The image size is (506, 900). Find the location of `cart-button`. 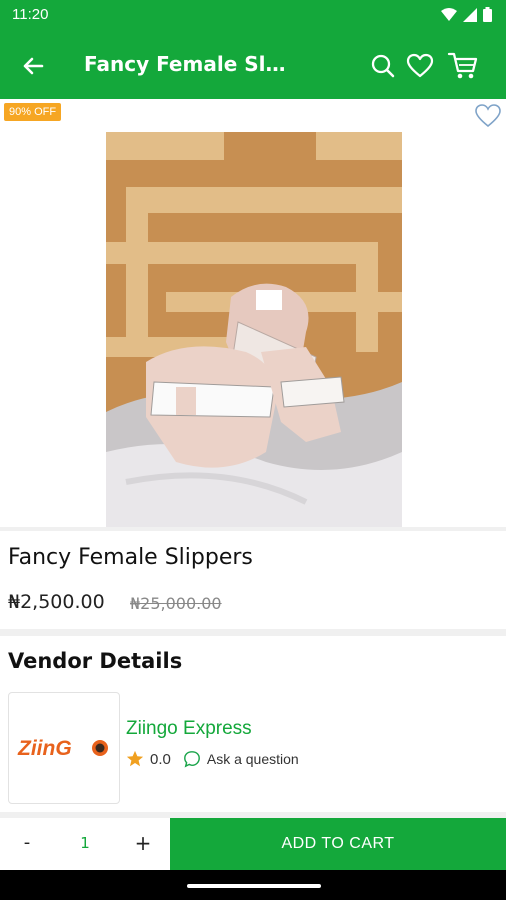

cart-button is located at coordinates (463, 66).